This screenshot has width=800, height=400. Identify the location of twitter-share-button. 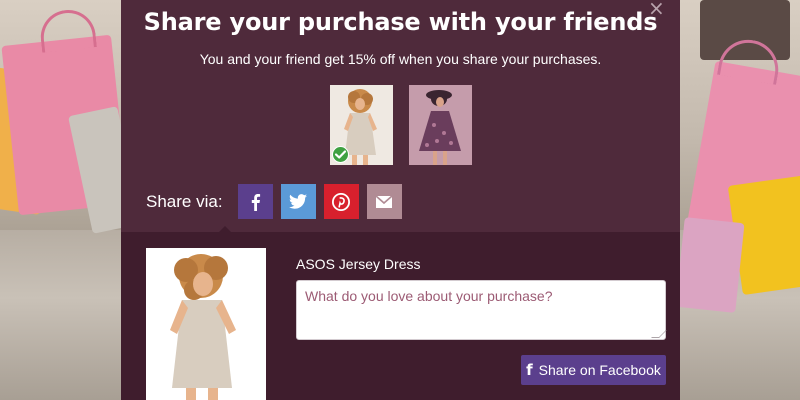
(298, 201).